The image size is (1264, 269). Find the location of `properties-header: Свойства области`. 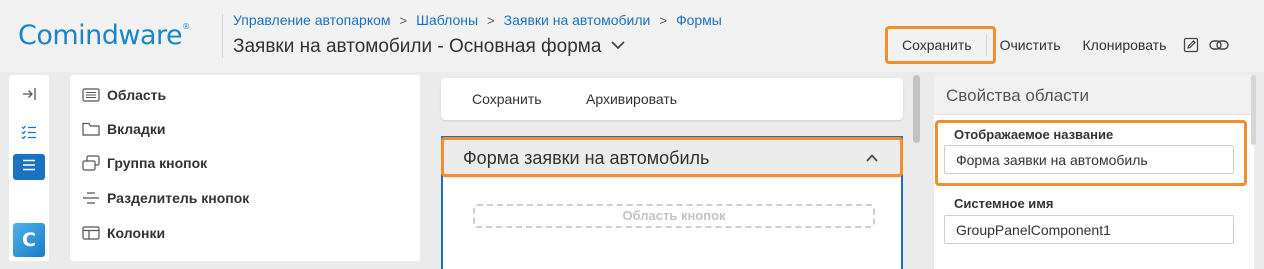

properties-header: Свойства области is located at coordinates (1094, 95).